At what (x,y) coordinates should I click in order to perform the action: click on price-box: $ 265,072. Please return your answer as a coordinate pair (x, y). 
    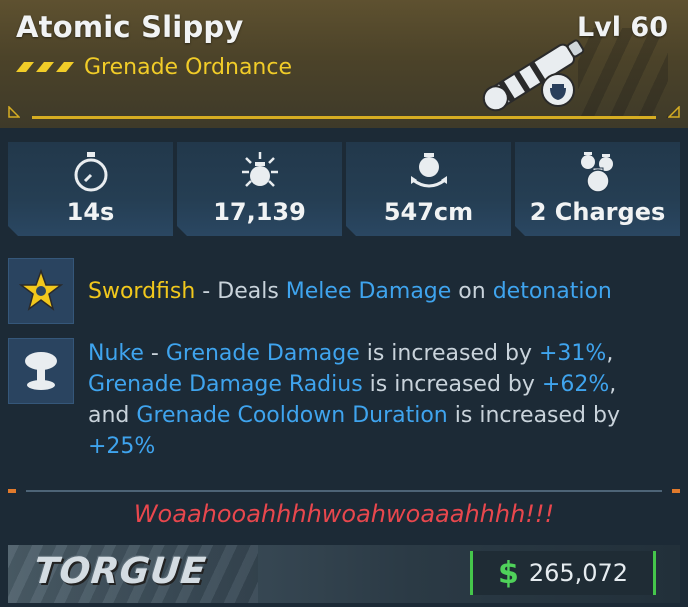
    Looking at the image, I should click on (563, 573).